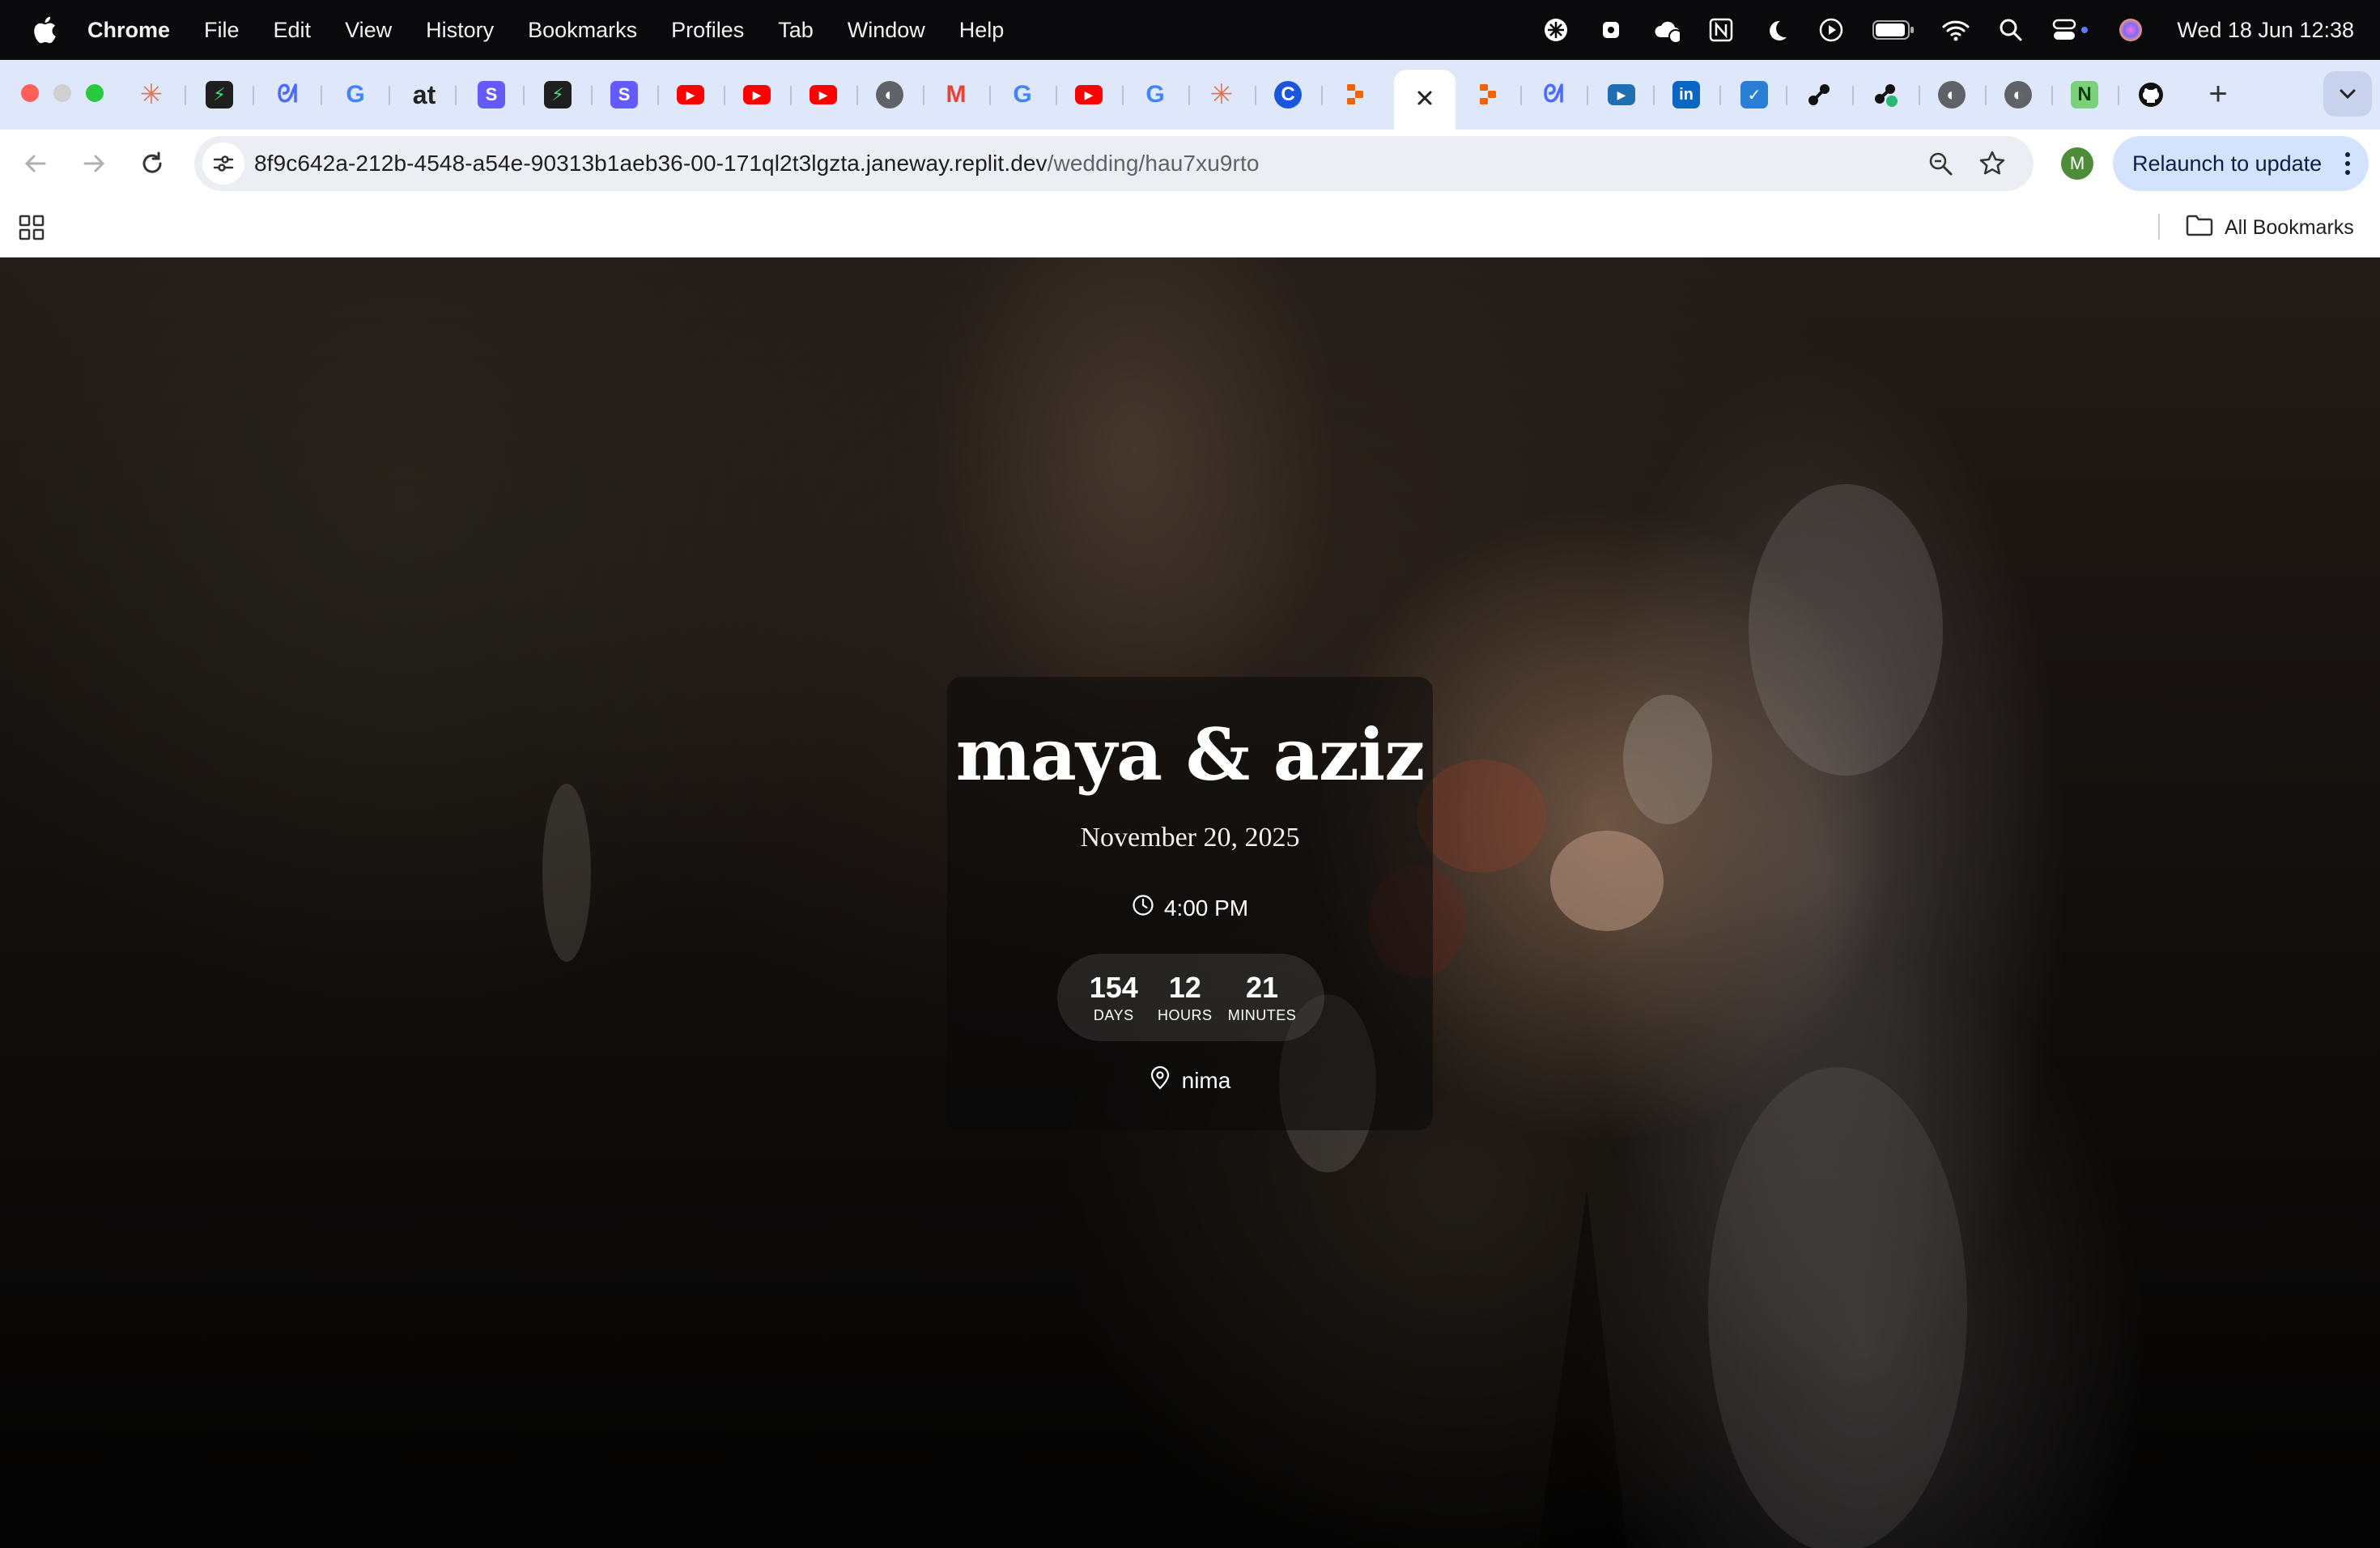 The height and width of the screenshot is (1548, 2380). Describe the element at coordinates (460, 31) in the screenshot. I see `menu-history: History` at that location.